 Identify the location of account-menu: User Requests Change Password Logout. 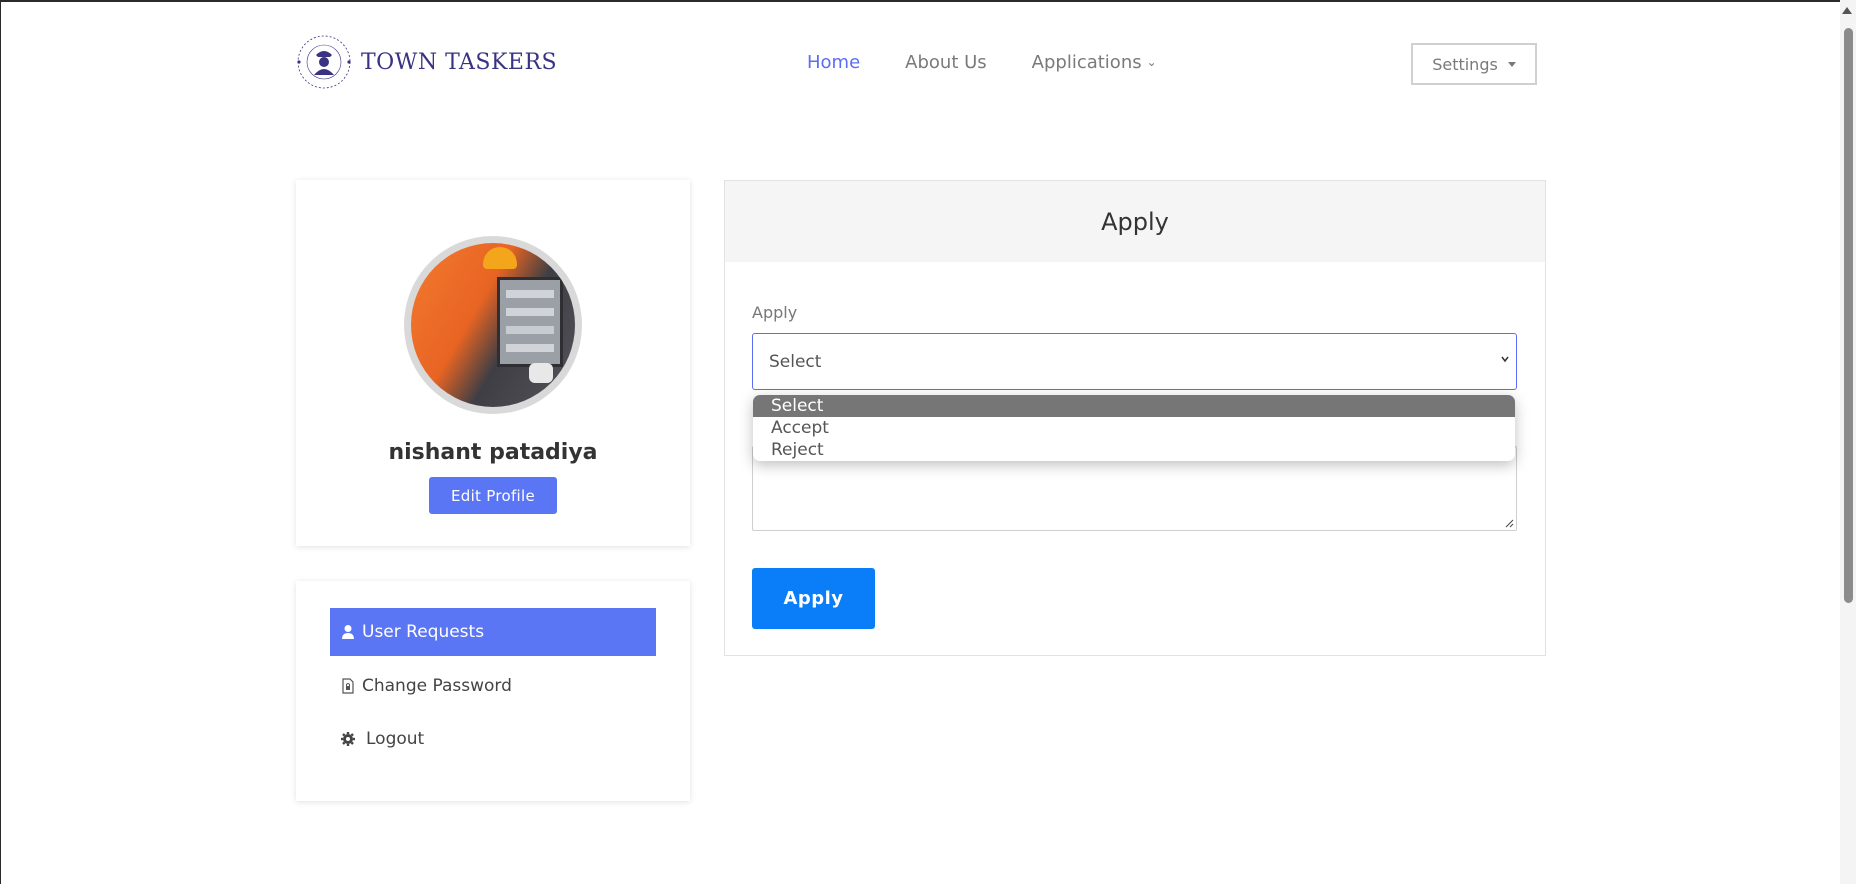
(493, 691).